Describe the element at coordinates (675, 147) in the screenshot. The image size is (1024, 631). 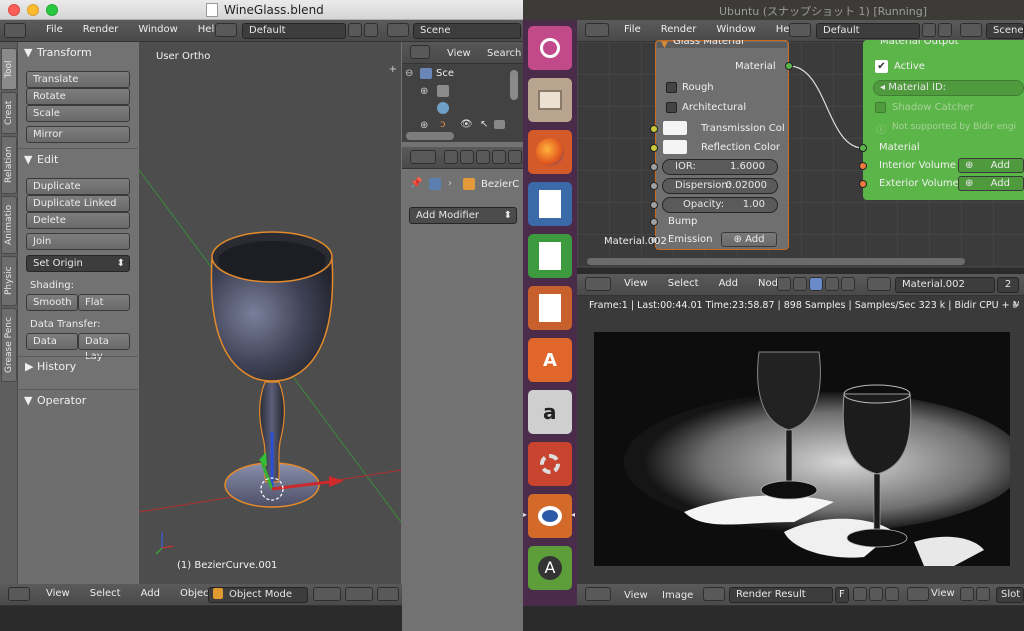
I see `reflection-color-swatch` at that location.